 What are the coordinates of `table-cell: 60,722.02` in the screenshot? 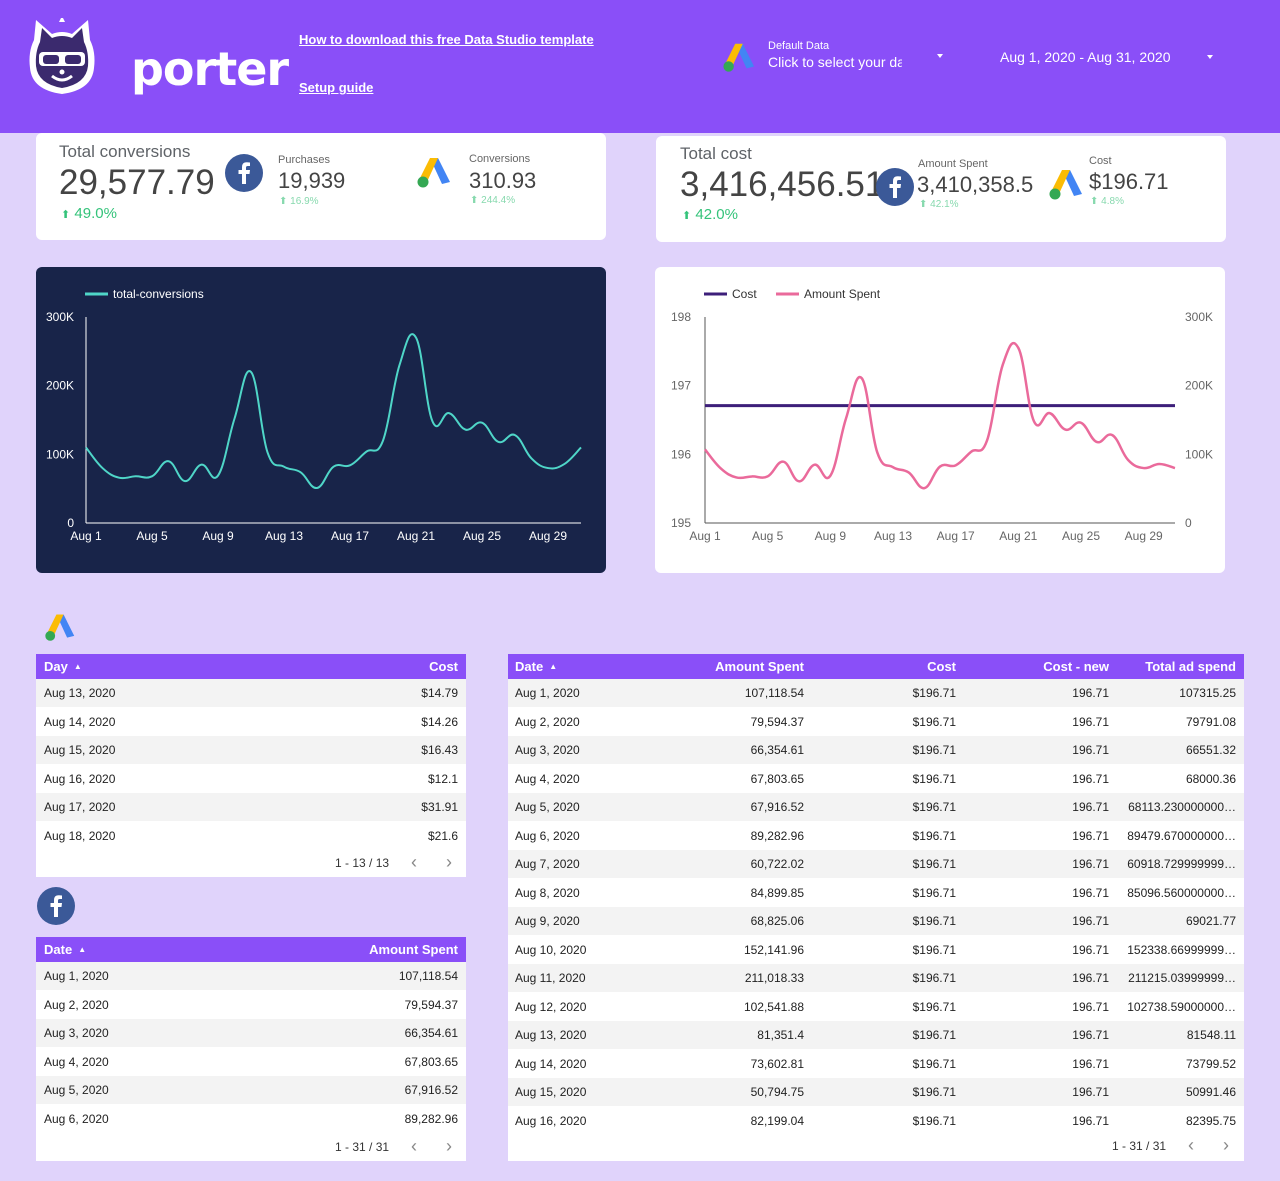 It's located at (777, 864).